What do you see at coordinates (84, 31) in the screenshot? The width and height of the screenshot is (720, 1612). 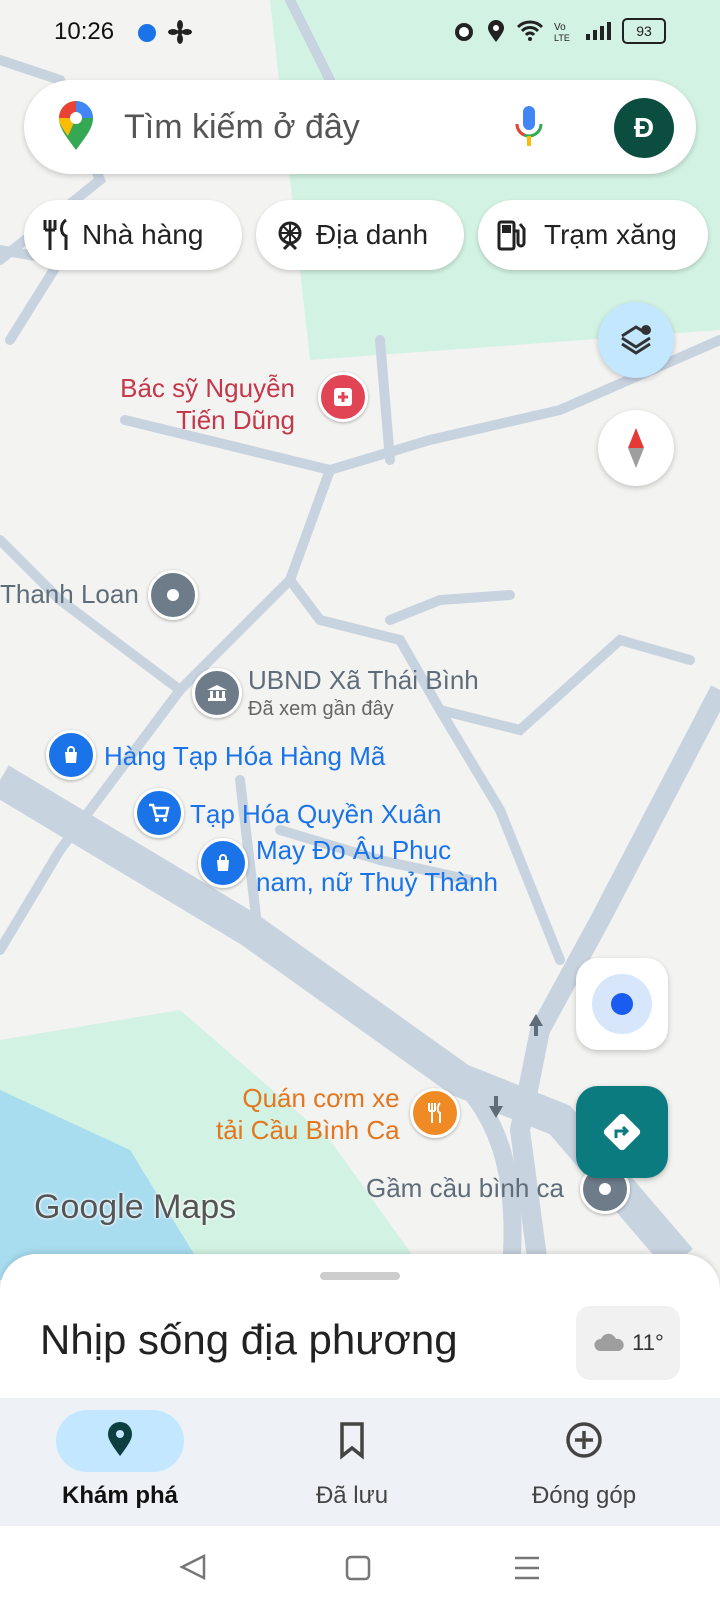 I see `status-time: 10:26` at bounding box center [84, 31].